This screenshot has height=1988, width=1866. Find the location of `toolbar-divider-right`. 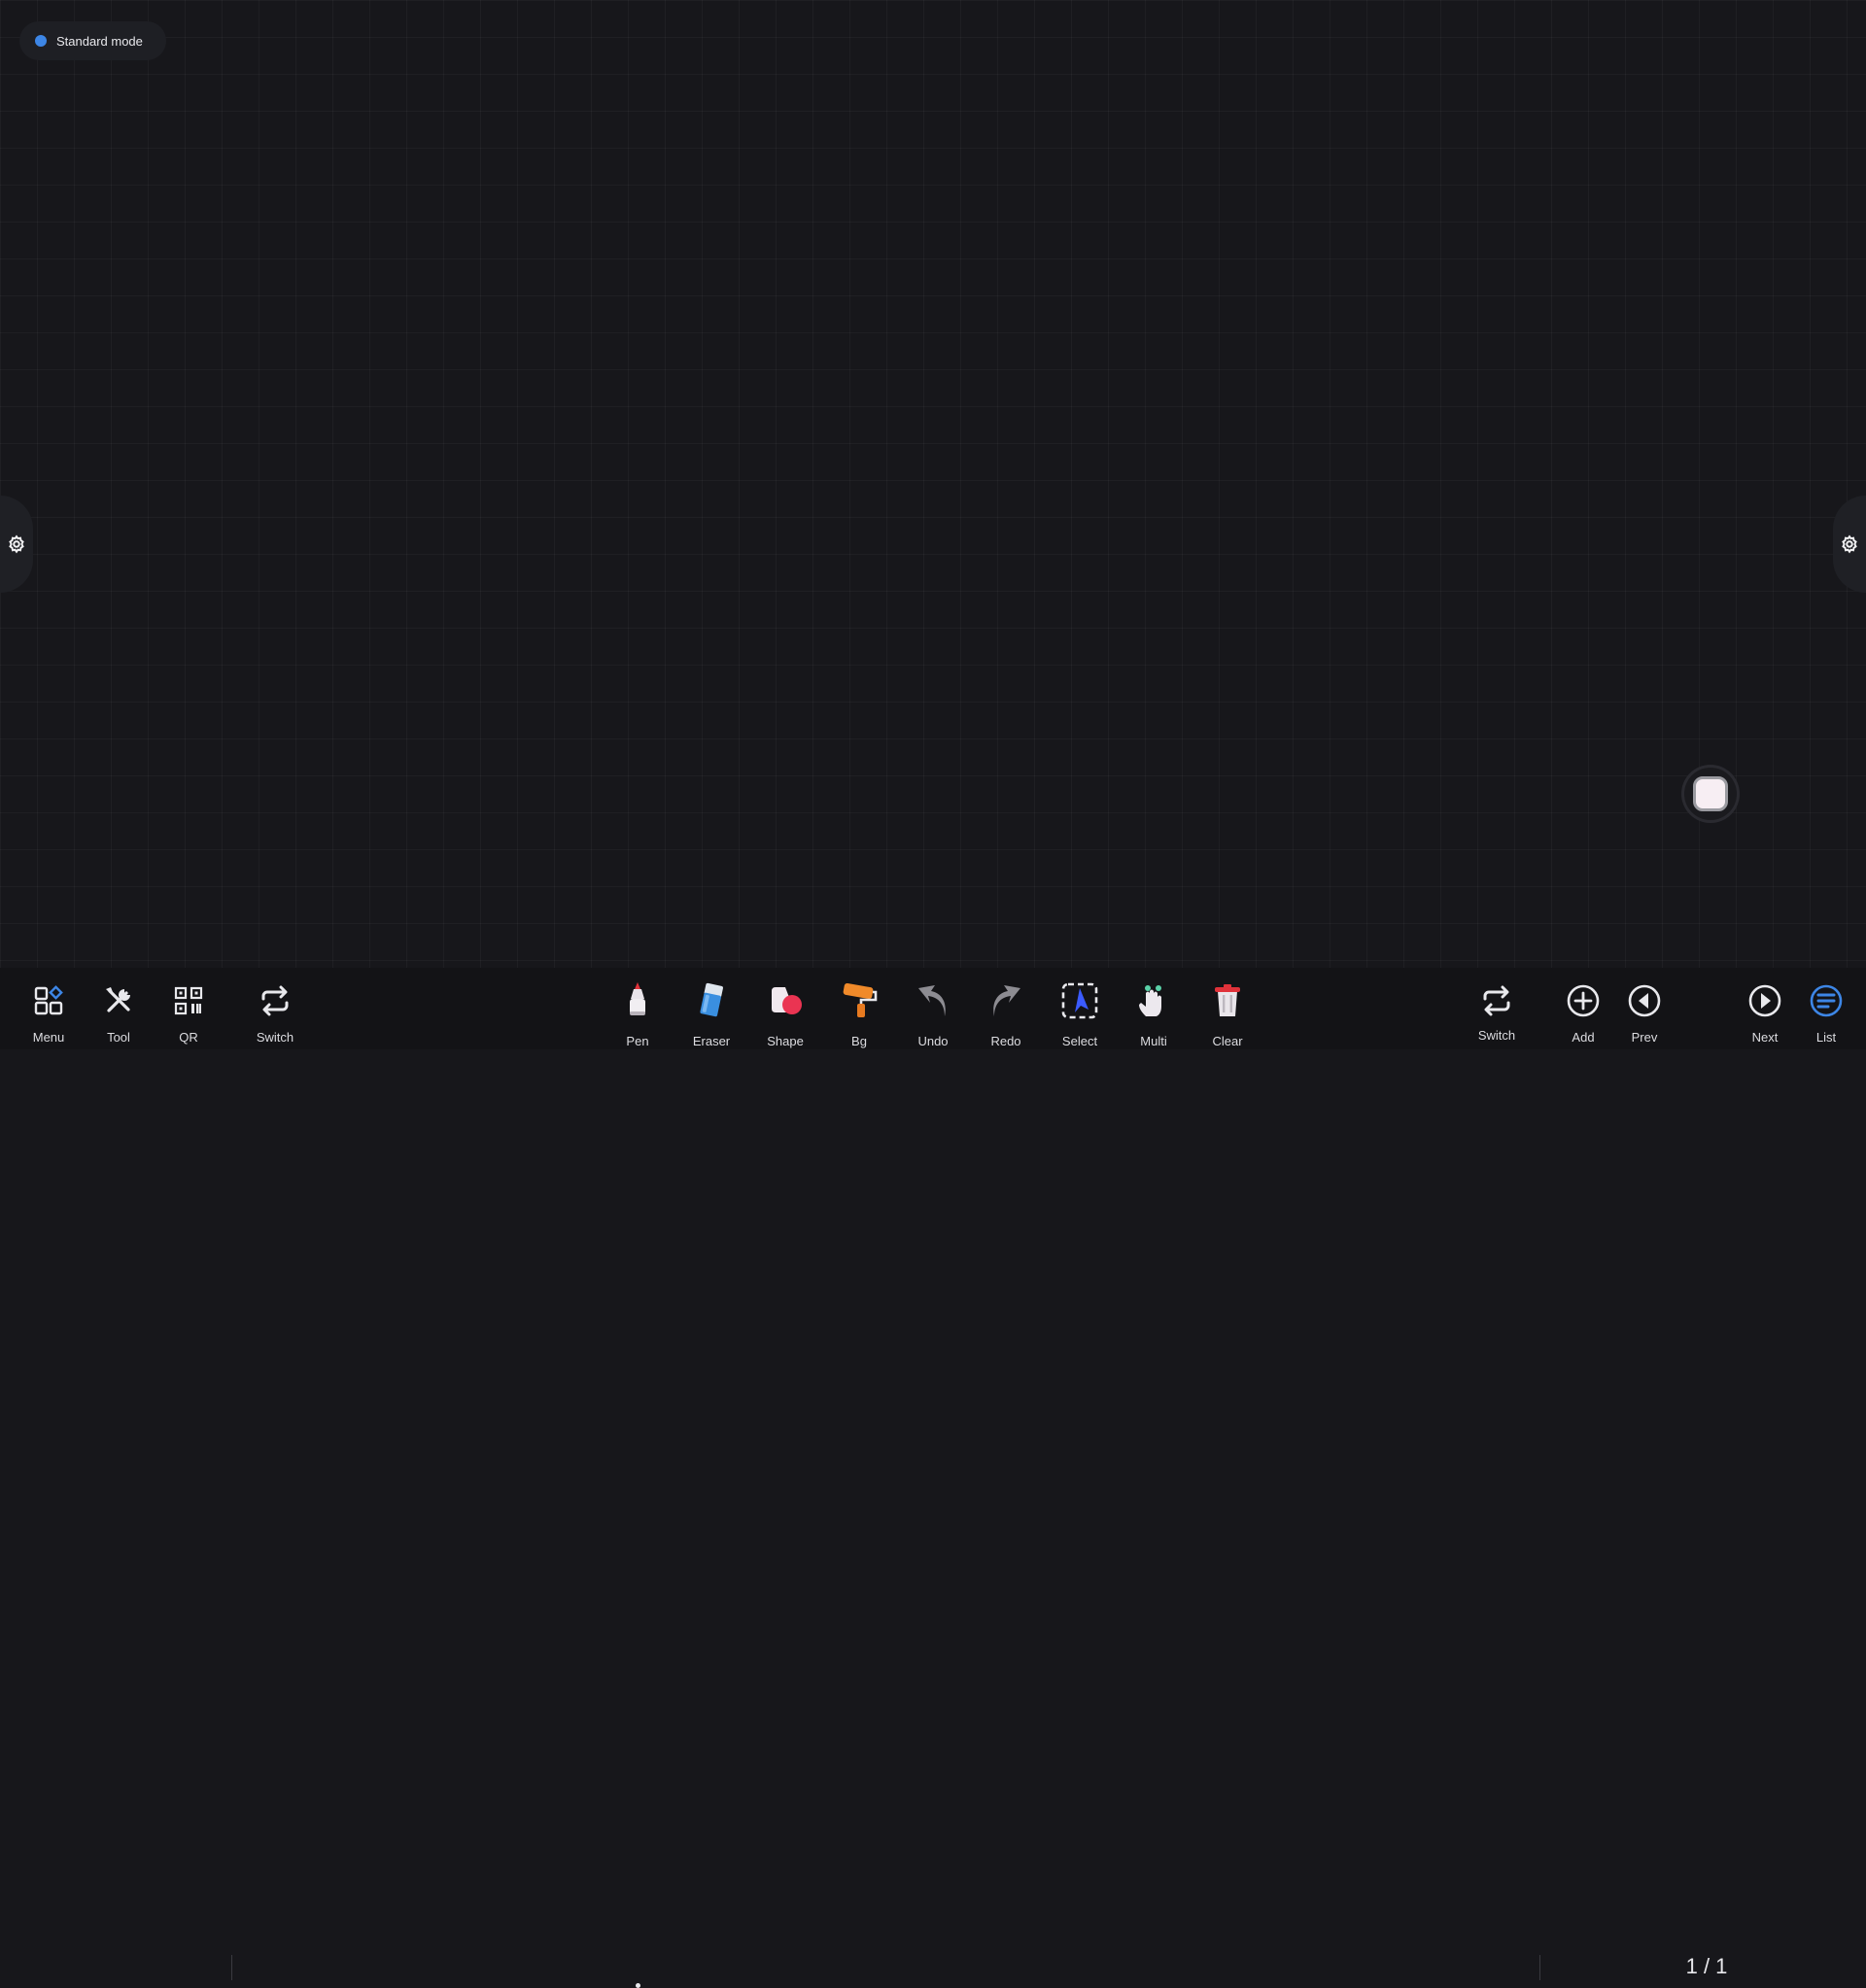

toolbar-divider-right is located at coordinates (1539, 1967).